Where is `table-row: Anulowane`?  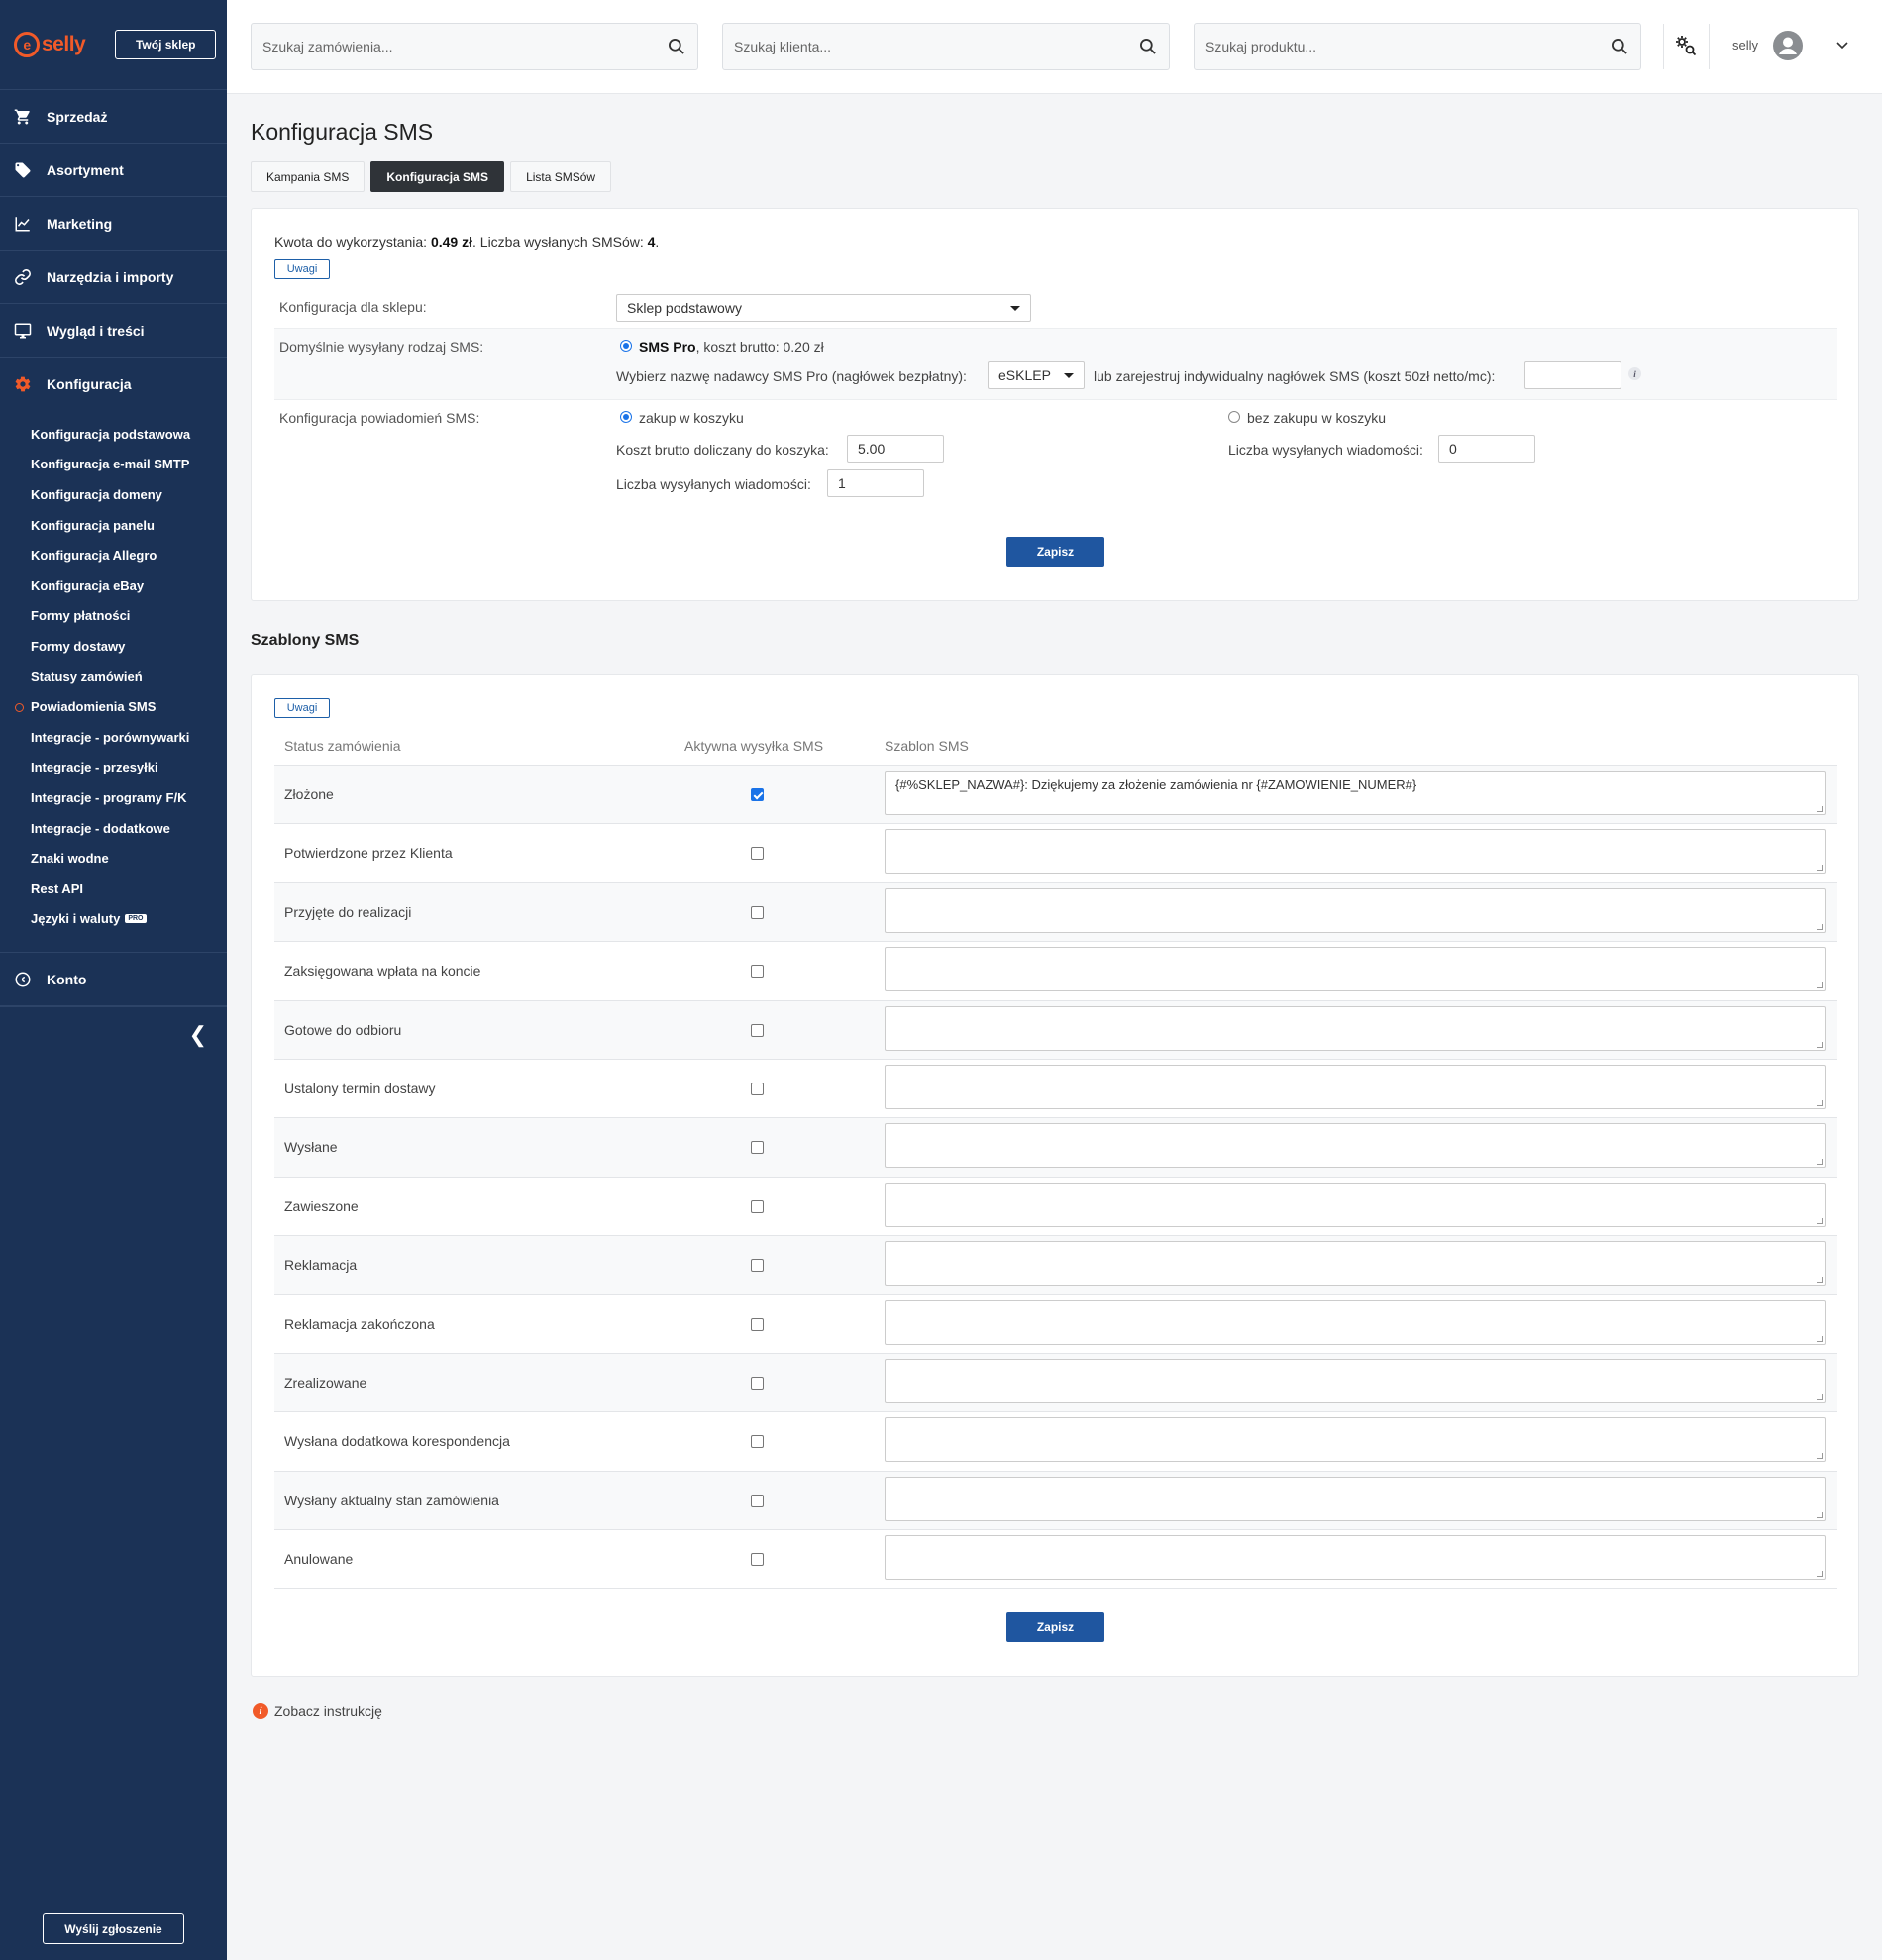 table-row: Anulowane is located at coordinates (1055, 1560).